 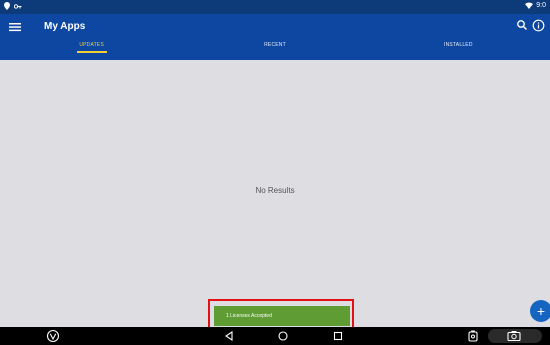 What do you see at coordinates (91, 45) in the screenshot?
I see `tab-updates-label: UPDATES` at bounding box center [91, 45].